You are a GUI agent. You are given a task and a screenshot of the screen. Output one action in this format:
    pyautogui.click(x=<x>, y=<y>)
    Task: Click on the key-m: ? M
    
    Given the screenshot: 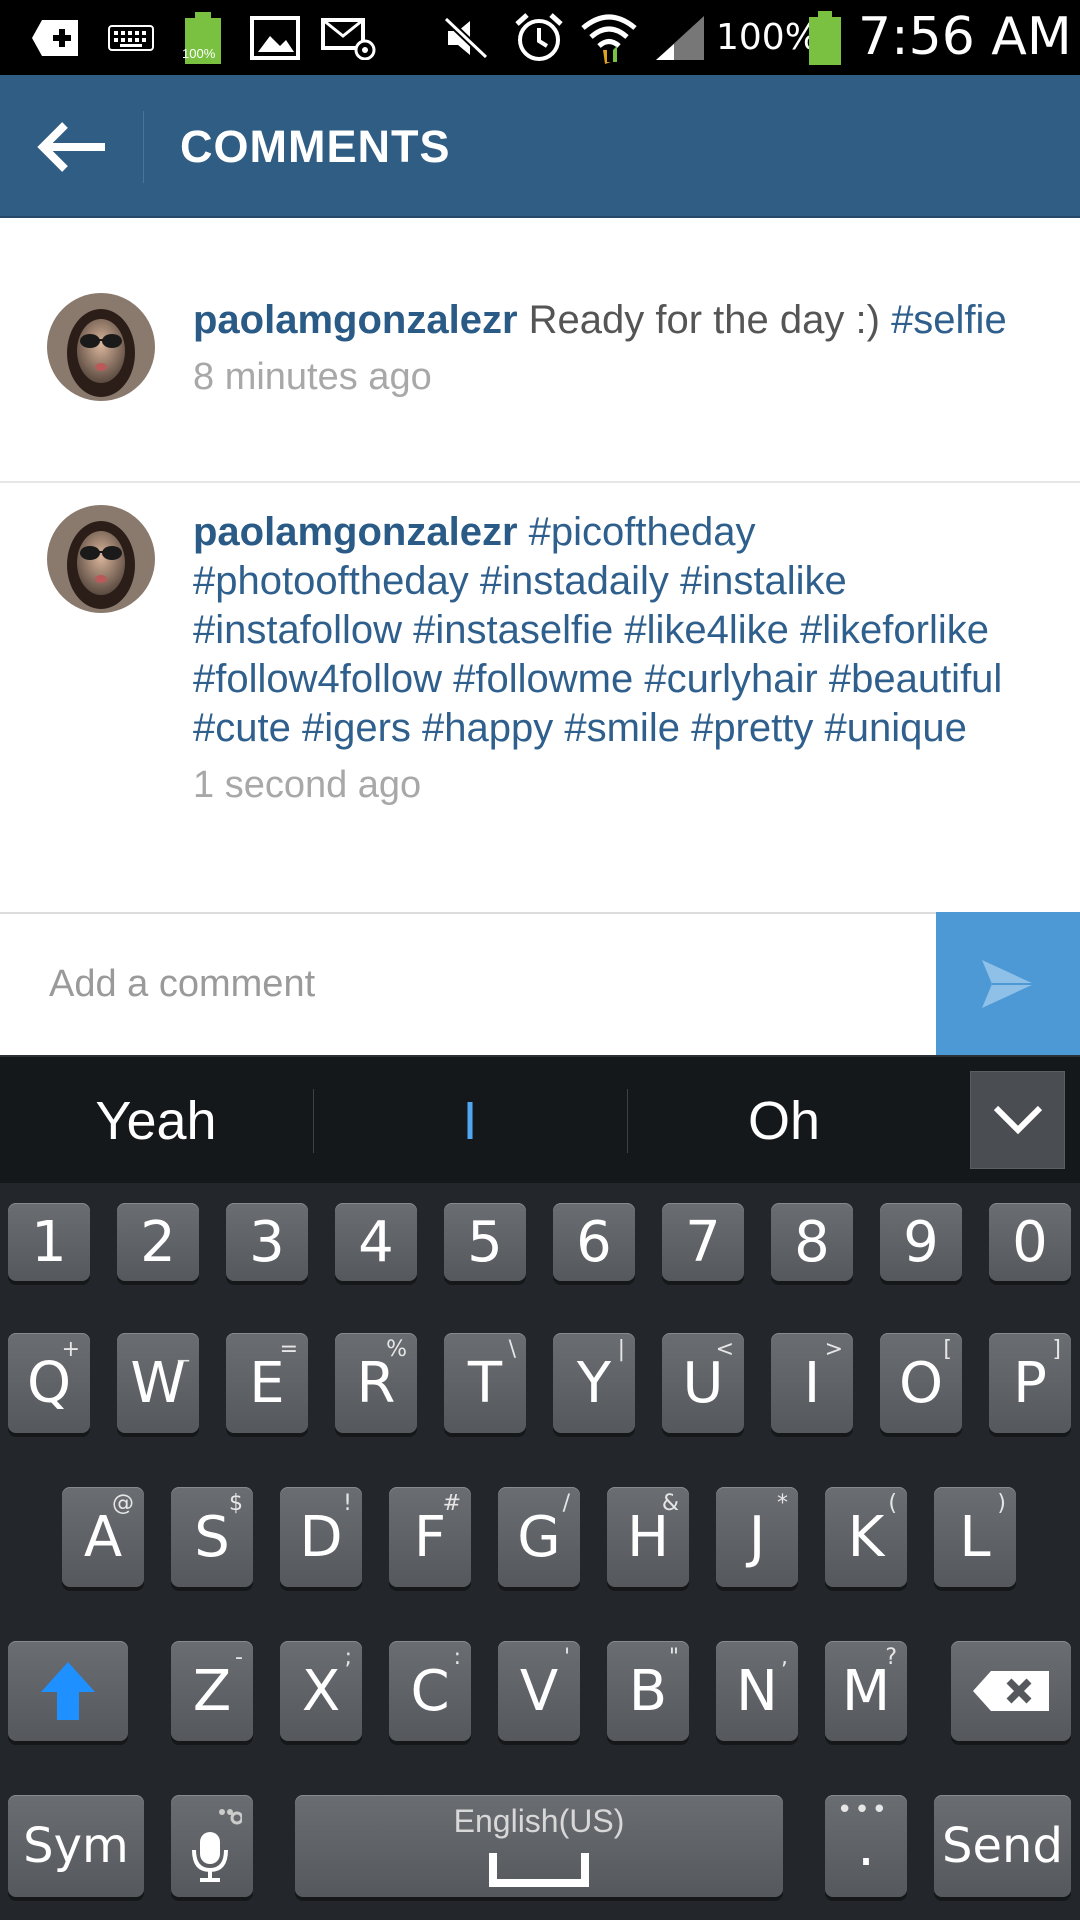 What is the action you would take?
    pyautogui.click(x=866, y=1691)
    